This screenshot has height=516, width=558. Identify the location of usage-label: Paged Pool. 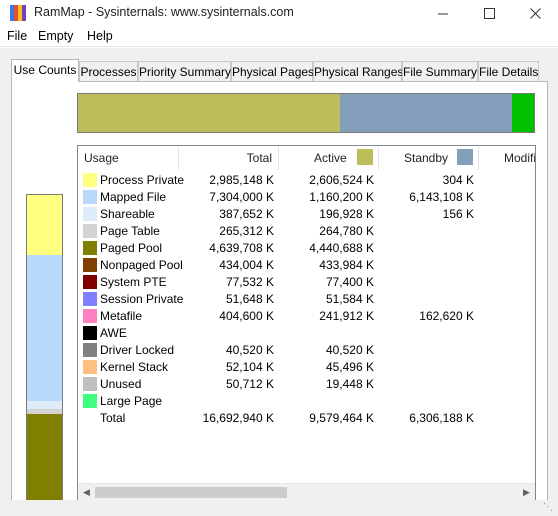
(131, 248).